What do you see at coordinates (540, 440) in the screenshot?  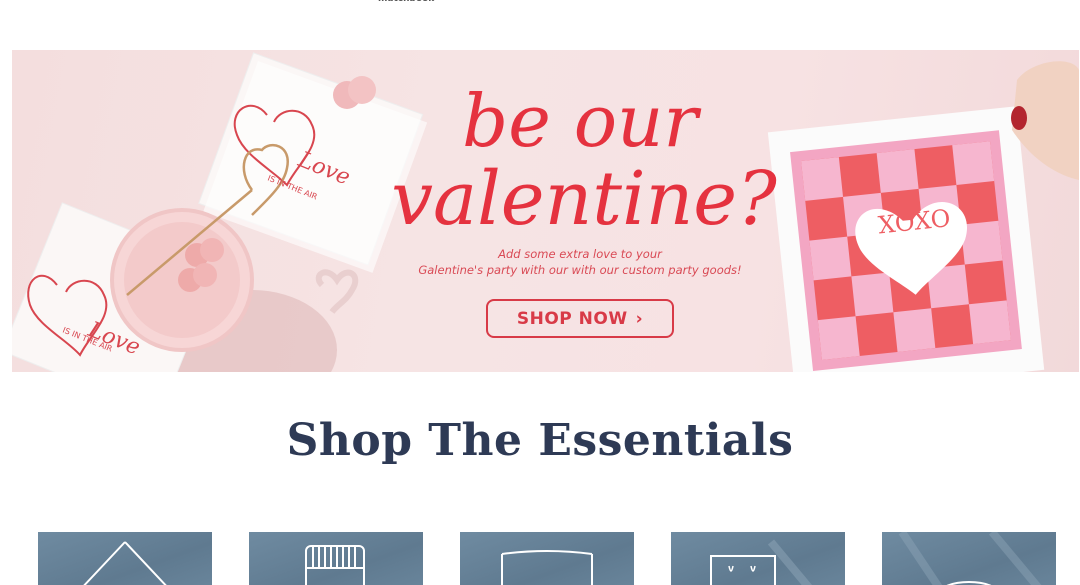 I see `section-title: Shop The Essentials` at bounding box center [540, 440].